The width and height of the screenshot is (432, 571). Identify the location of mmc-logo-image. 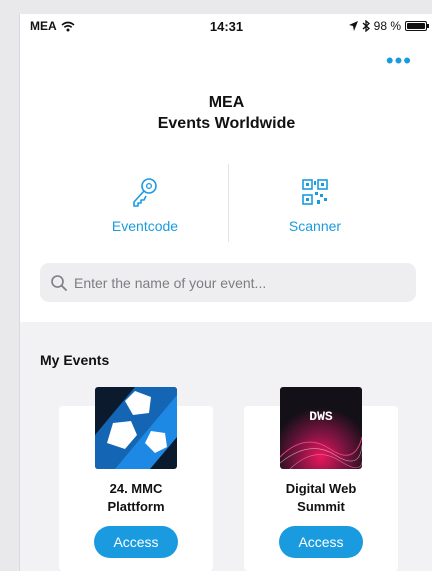
(136, 428).